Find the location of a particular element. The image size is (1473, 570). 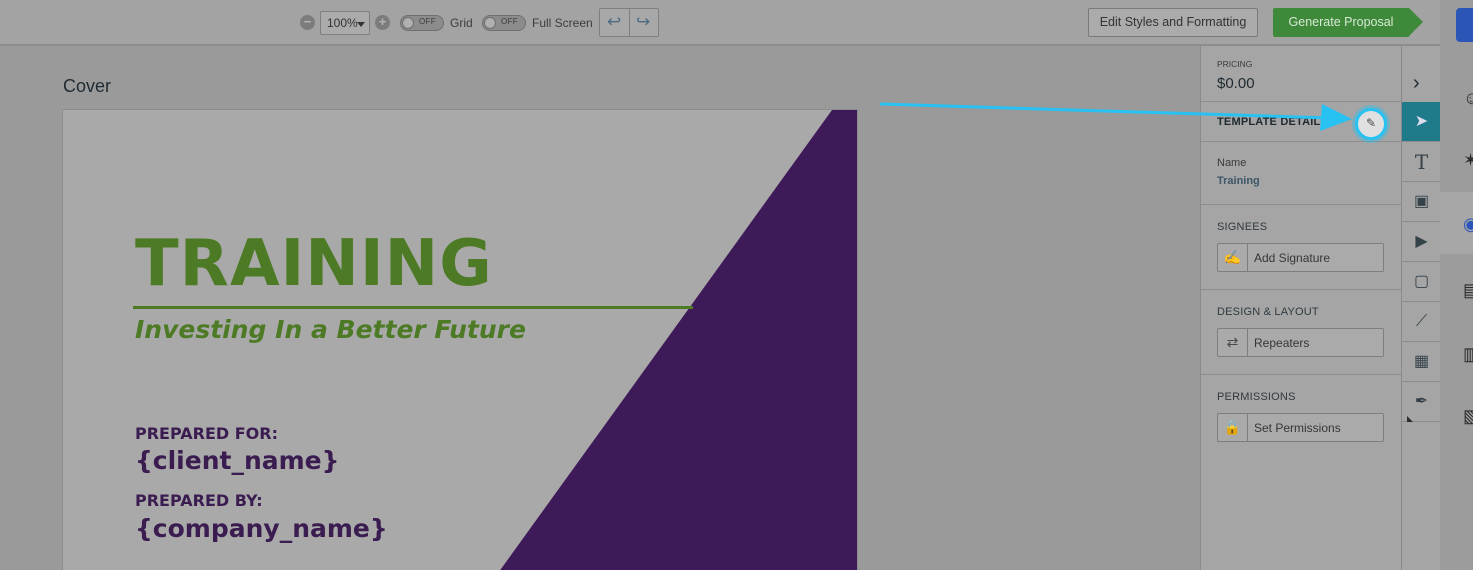

zoom-out-button: − is located at coordinates (307, 22).